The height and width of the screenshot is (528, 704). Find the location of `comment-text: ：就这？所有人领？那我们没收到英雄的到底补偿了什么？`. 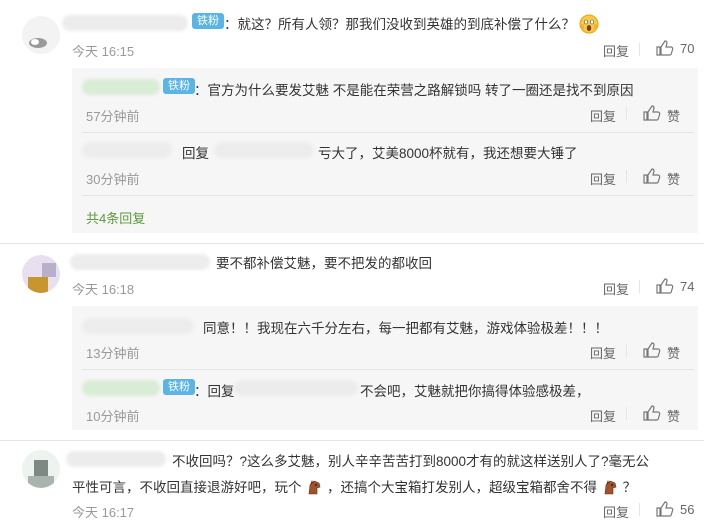

comment-text: ：就这？所有人领？那我们没收到英雄的到底补偿了什么？ is located at coordinates (411, 25).